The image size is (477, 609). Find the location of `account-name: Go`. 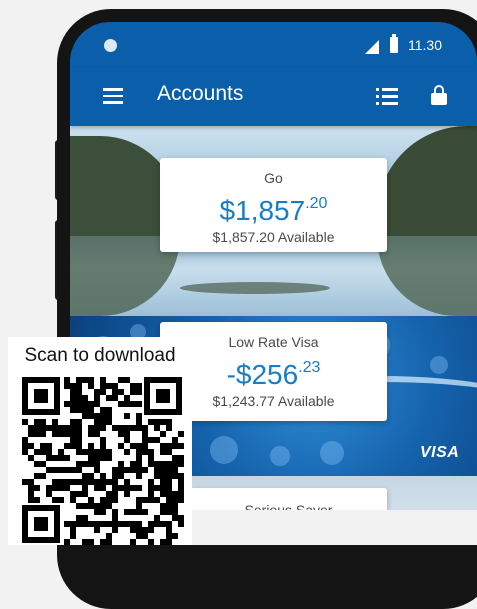

account-name: Go is located at coordinates (273, 178).